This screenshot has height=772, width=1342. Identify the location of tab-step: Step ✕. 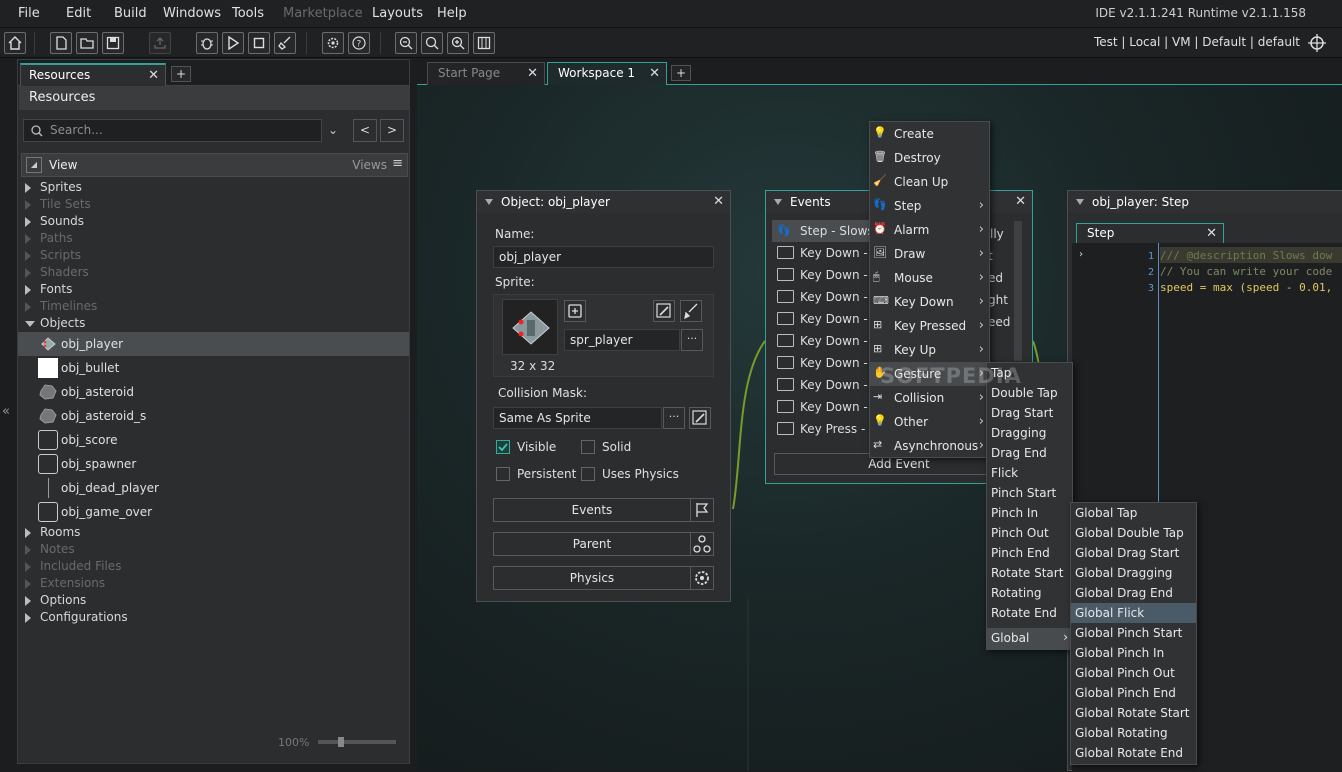
(1150, 233).